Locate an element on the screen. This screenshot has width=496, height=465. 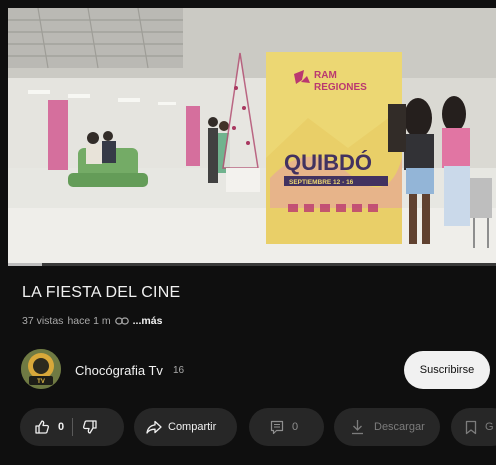
share-label: Compartir is located at coordinates (192, 427).